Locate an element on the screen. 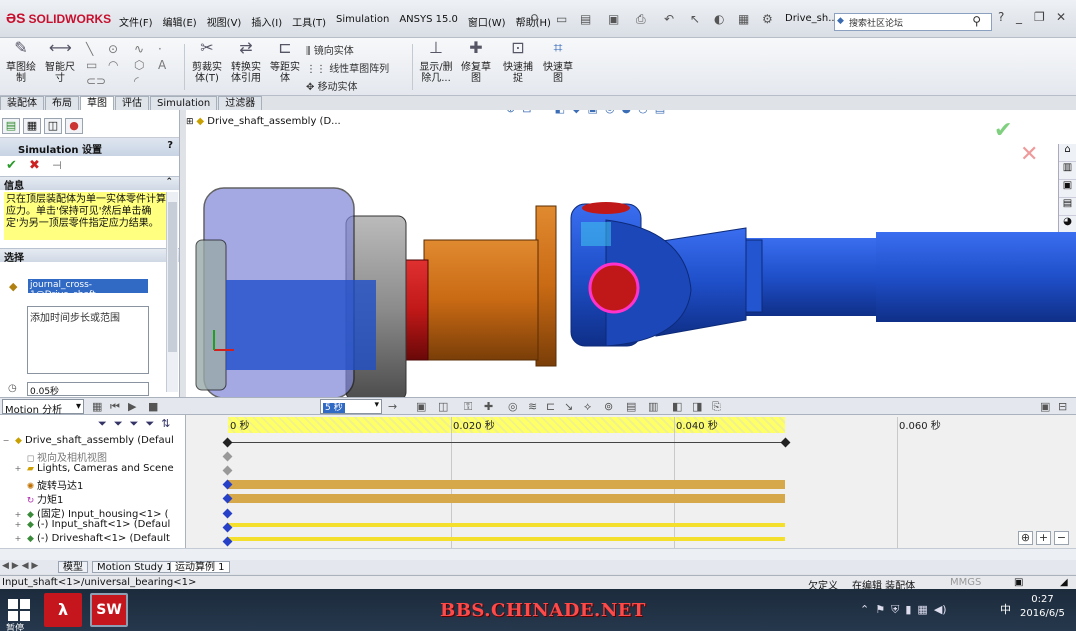 This screenshot has width=1076, height=631. status-units: MMGS is located at coordinates (965, 582).